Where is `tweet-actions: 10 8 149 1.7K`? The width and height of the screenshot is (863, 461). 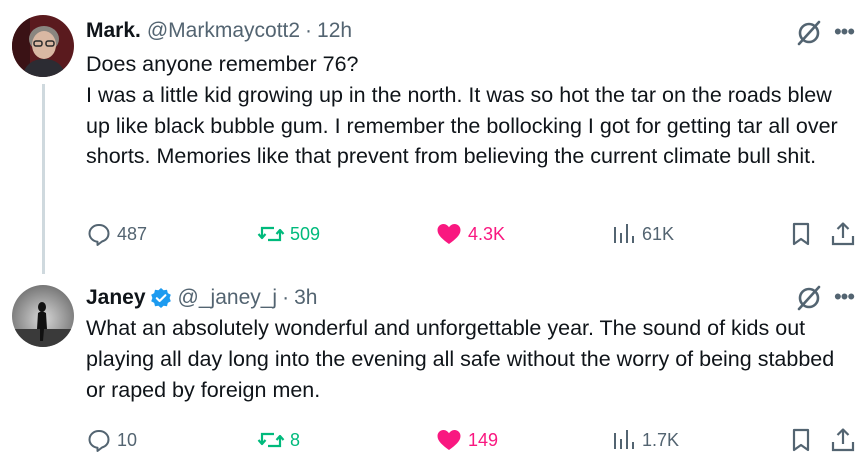 tweet-actions: 10 8 149 1.7K is located at coordinates (474, 440).